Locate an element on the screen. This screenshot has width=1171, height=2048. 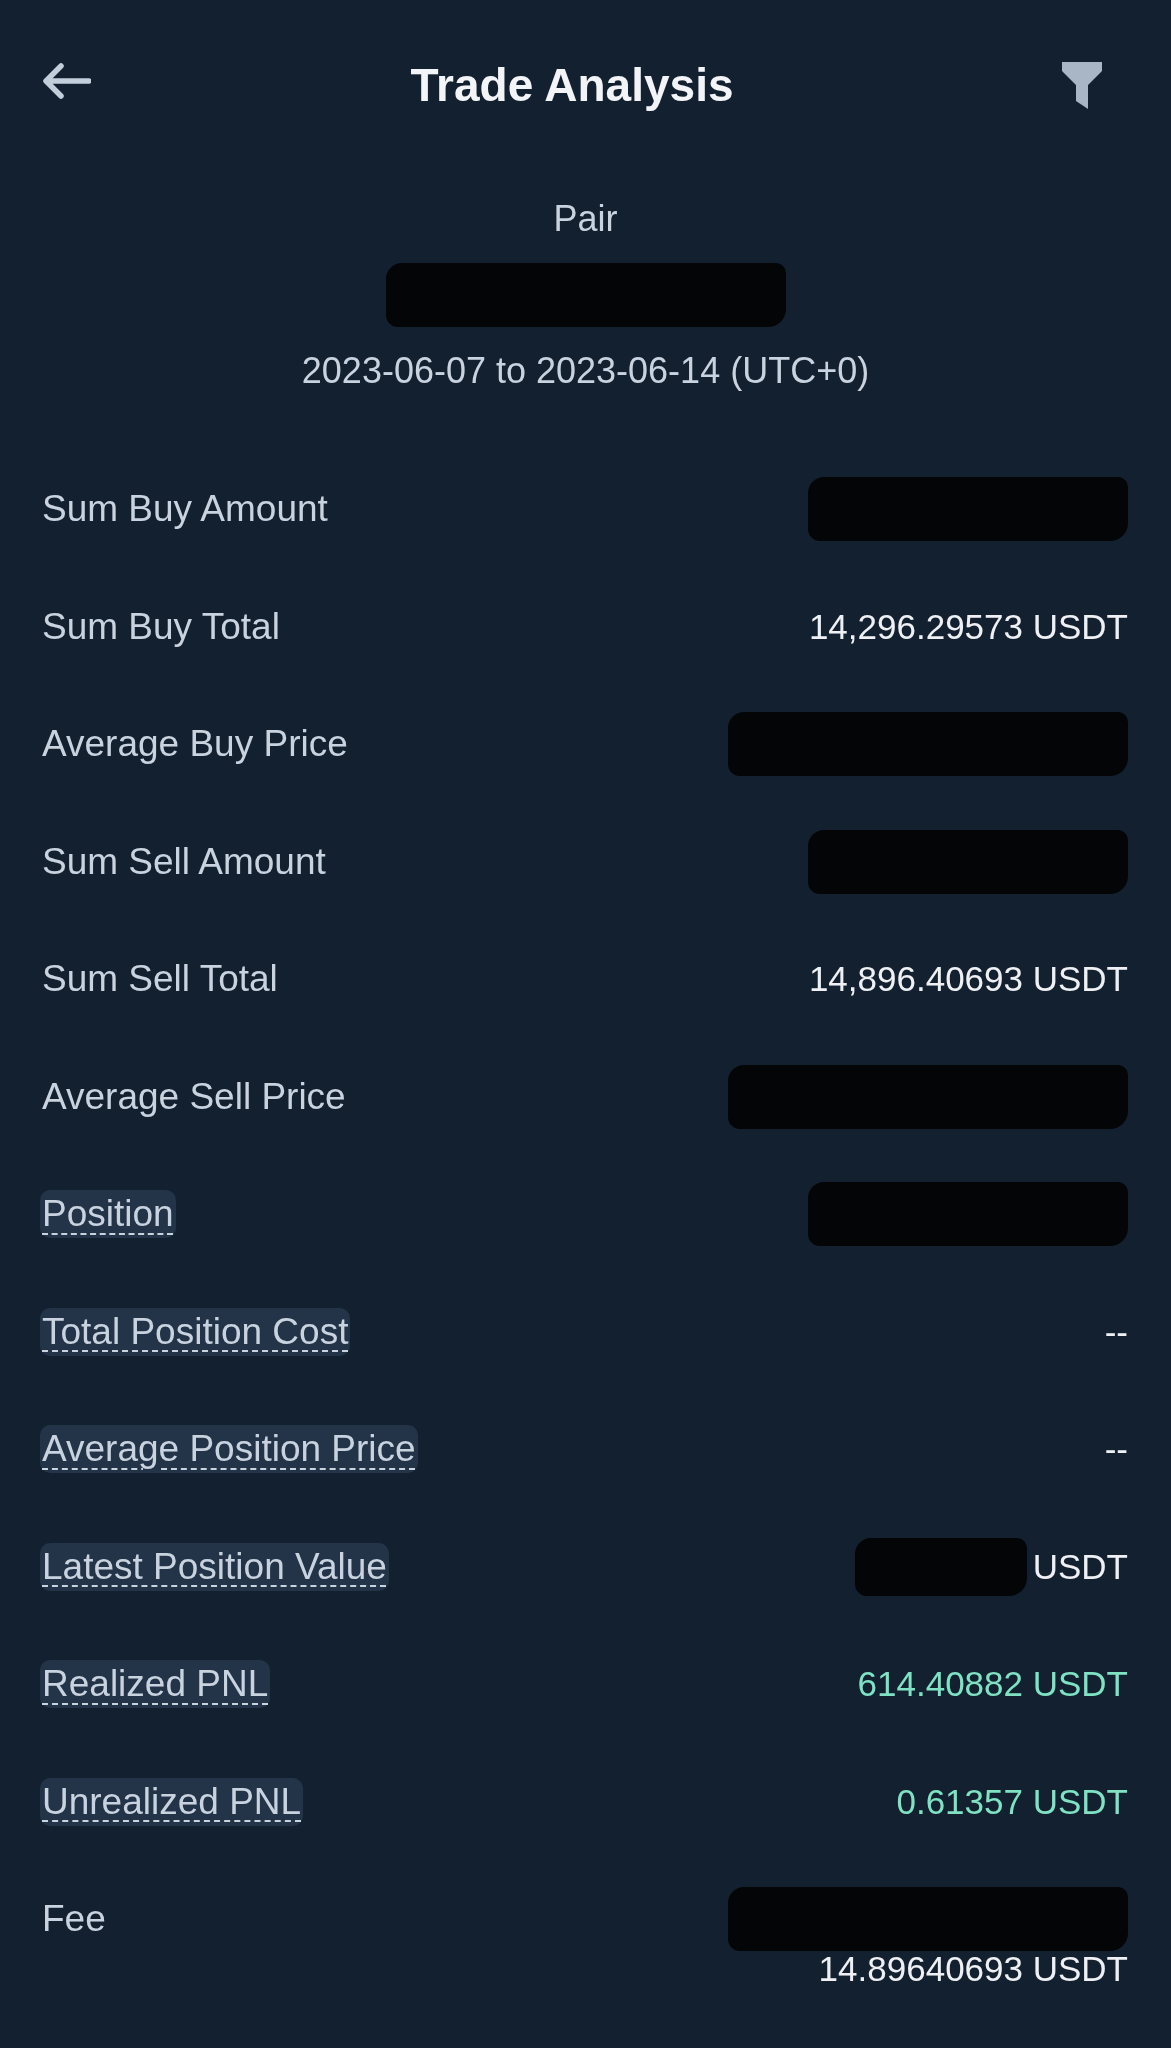
arrow-left-icon is located at coordinates (66, 81).